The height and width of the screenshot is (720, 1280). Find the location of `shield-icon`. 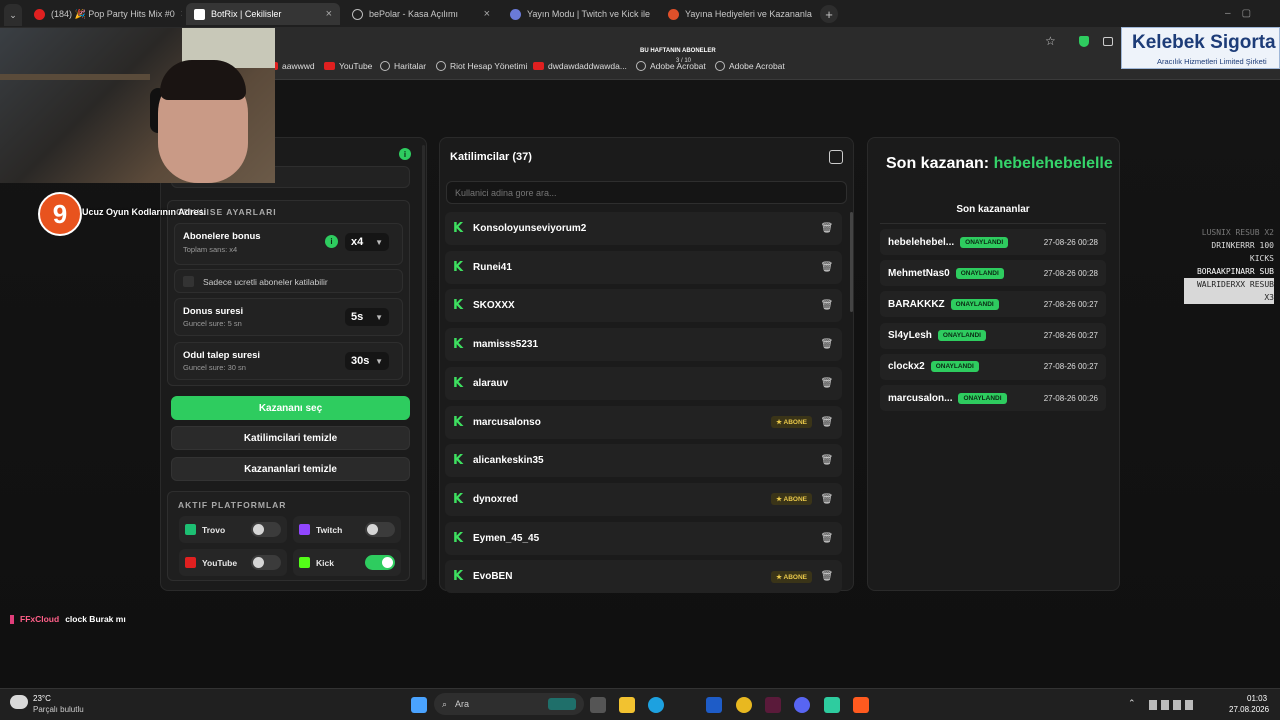

shield-icon is located at coordinates (1084, 41).